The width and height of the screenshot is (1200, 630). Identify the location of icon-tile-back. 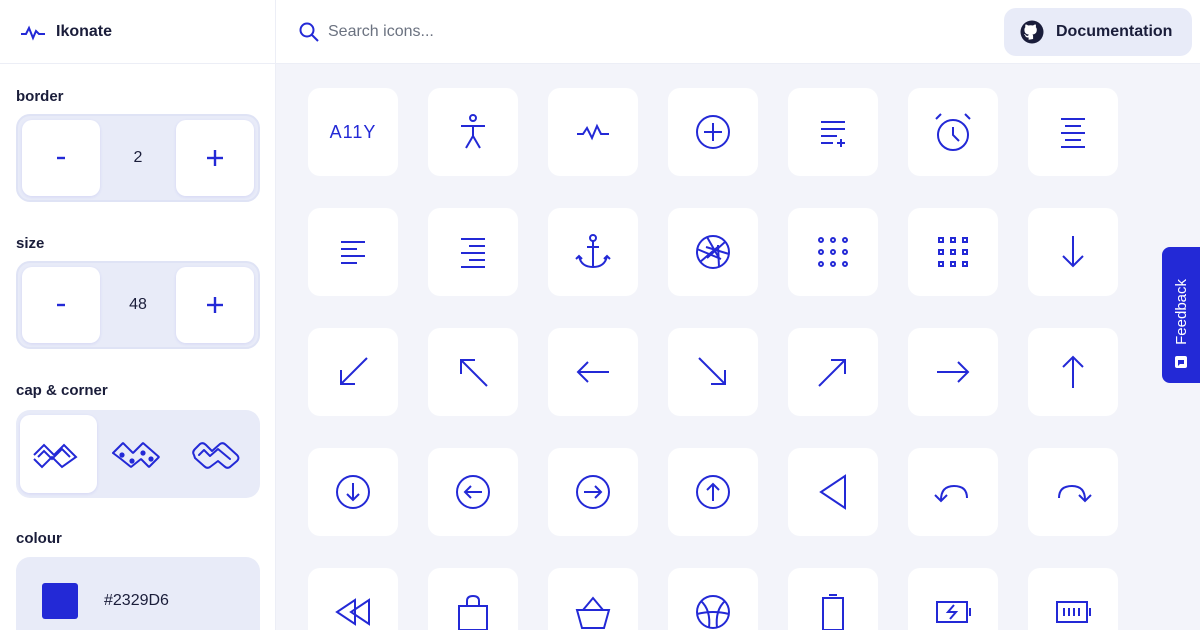
(833, 492).